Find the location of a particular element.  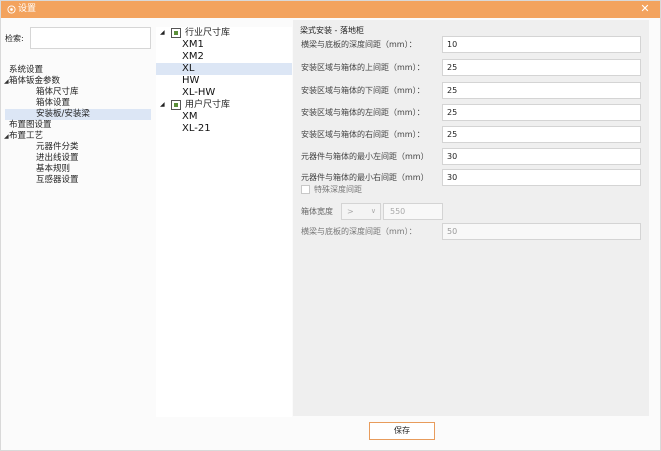

special-depth-label: 特殊深度间距 is located at coordinates (338, 189).